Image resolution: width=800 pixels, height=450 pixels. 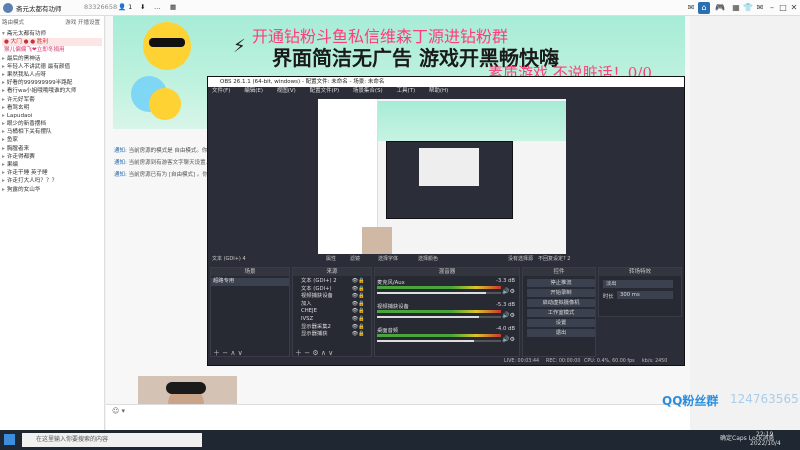 I want to click on channel-list-item: 猴儿偏偏飞❤立即冬捐用, so click(x=52, y=50).